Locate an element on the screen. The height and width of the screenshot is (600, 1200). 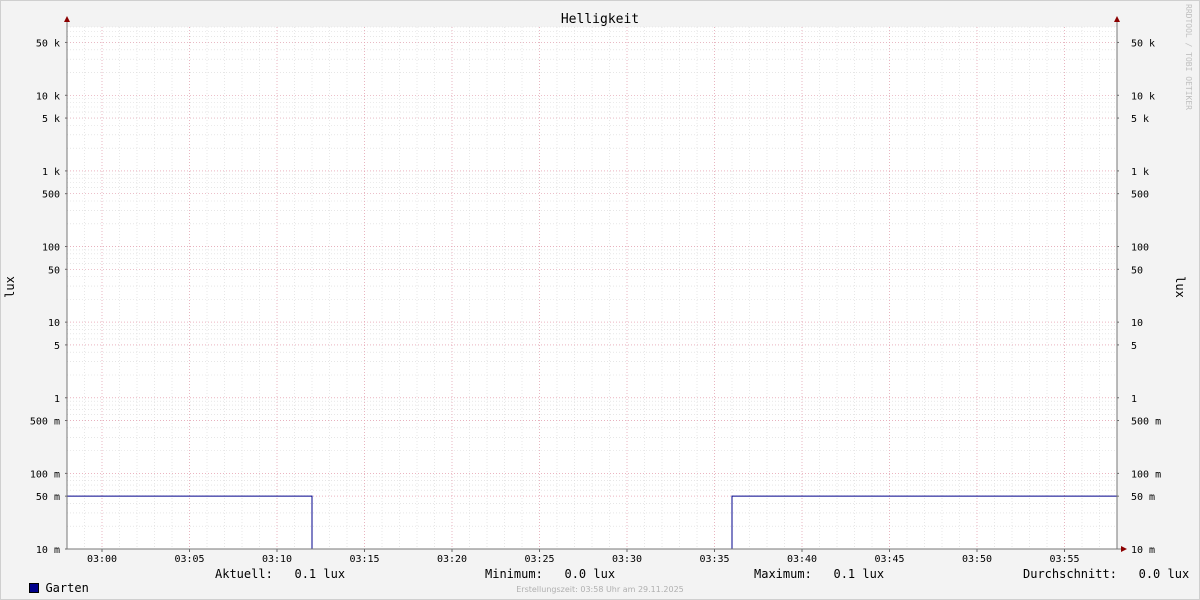
y-tick-label-right: 50 m is located at coordinates (1143, 497).